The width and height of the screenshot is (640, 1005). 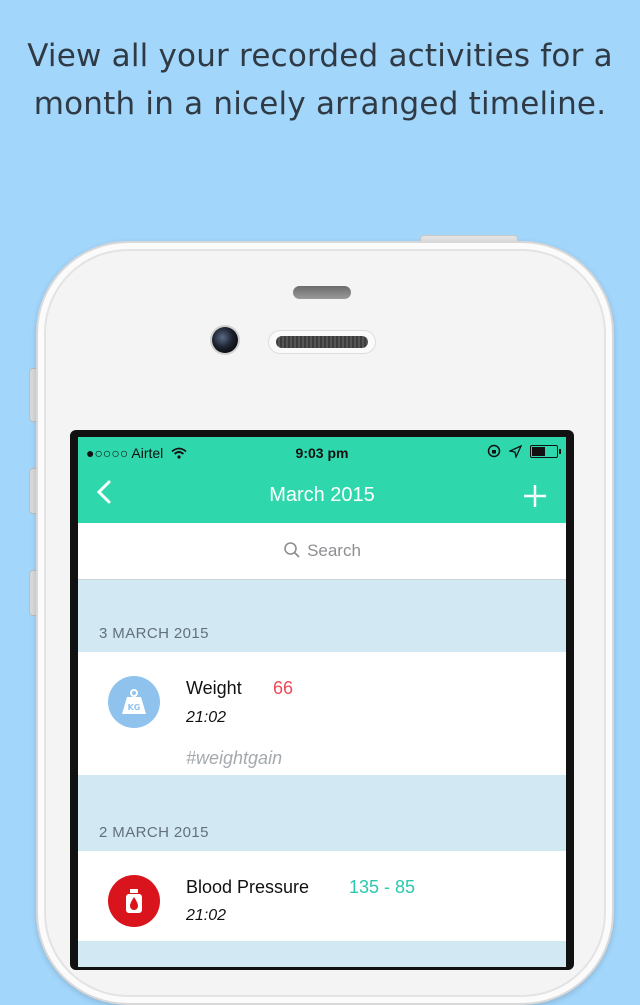 I want to click on entry-value: 66, so click(x=283, y=688).